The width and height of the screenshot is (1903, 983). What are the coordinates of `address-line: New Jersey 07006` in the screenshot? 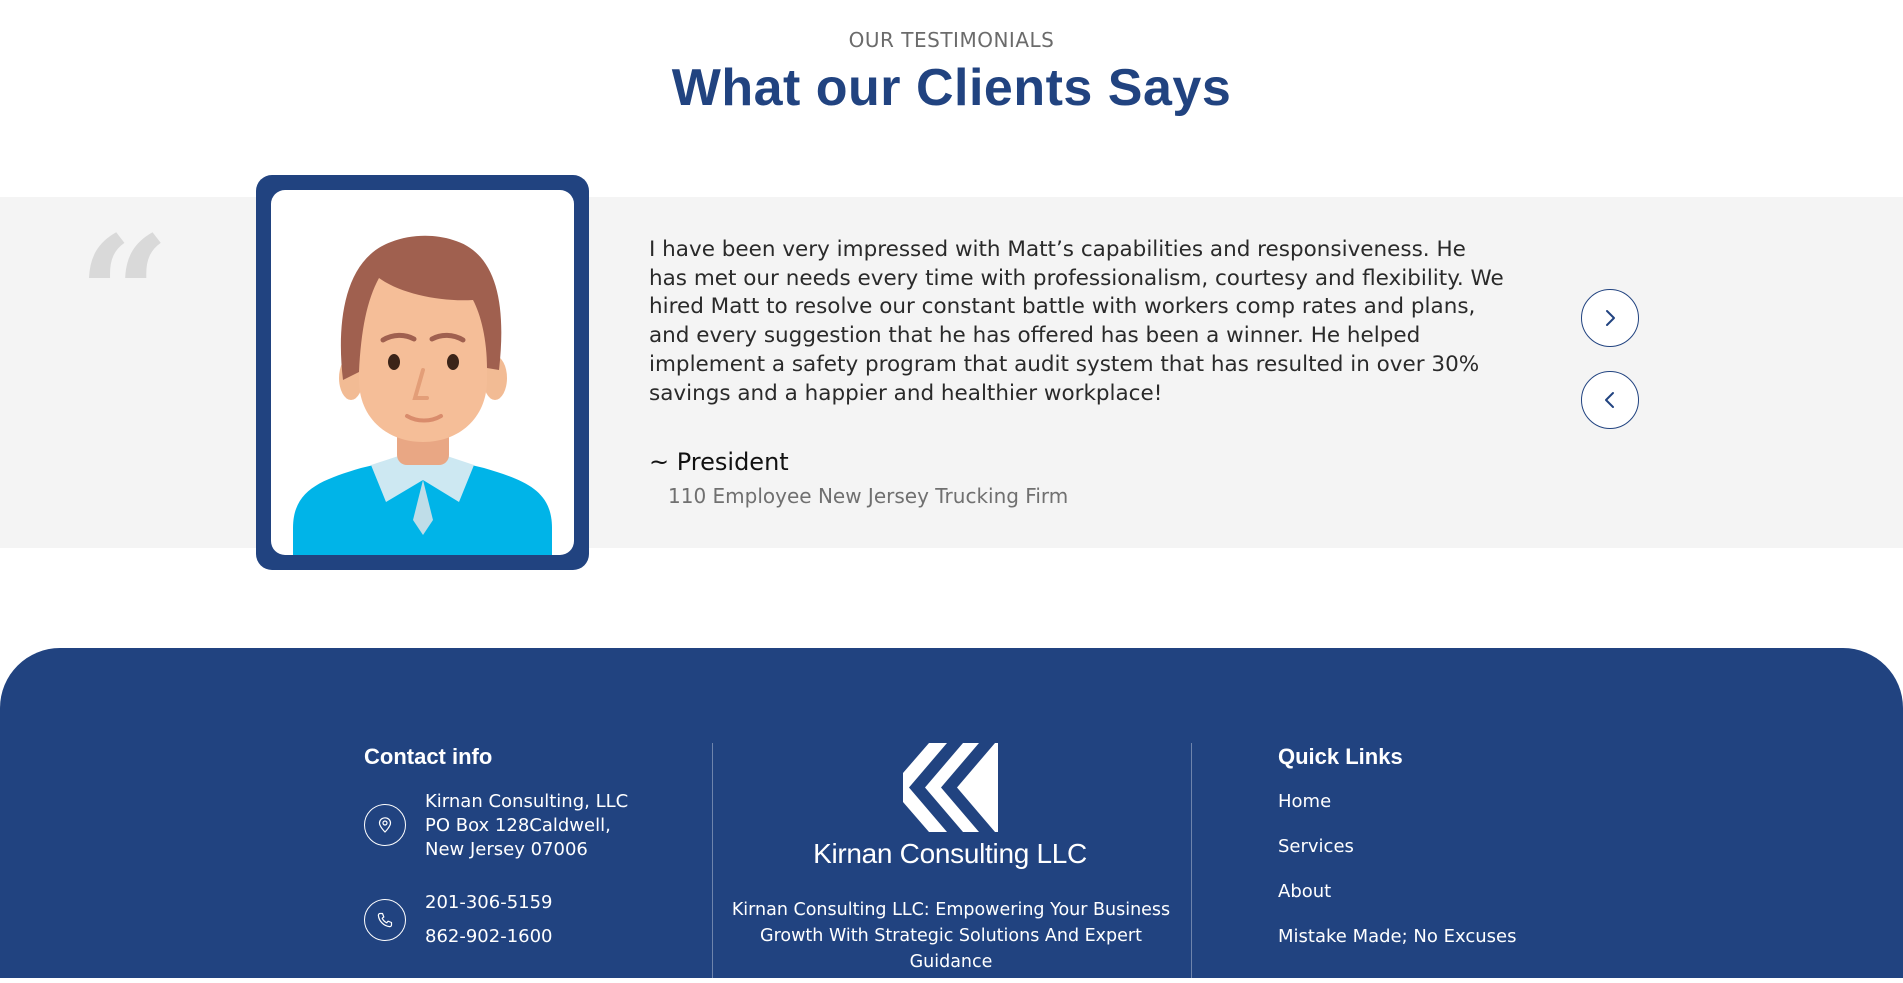 It's located at (506, 849).